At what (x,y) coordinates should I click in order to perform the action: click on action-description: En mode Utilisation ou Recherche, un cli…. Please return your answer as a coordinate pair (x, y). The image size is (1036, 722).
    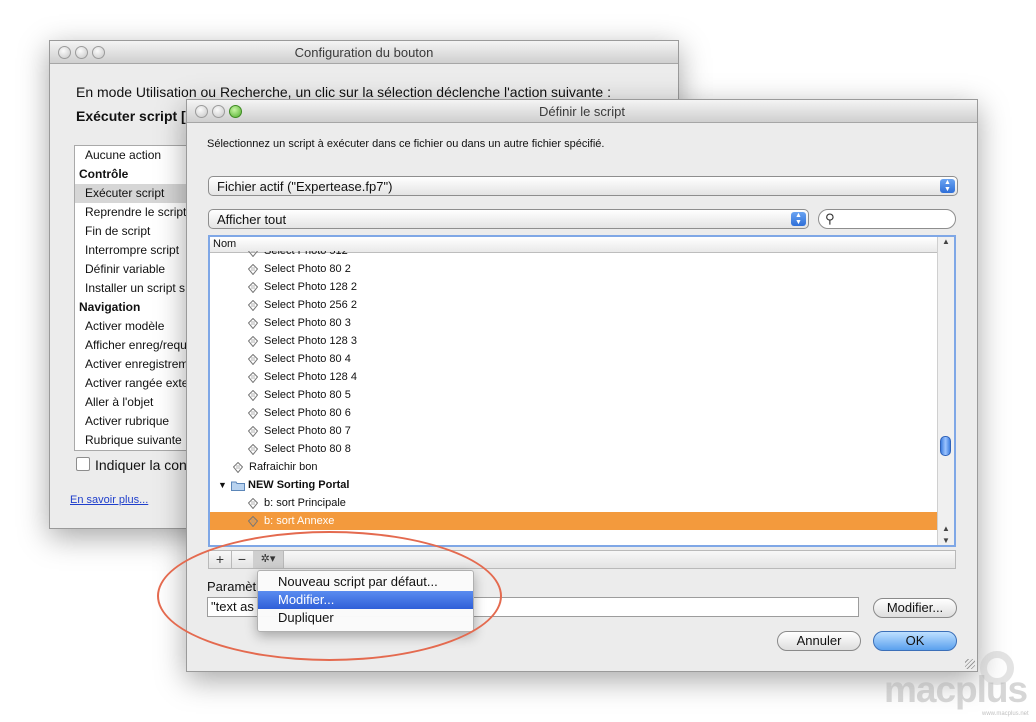
    Looking at the image, I should click on (343, 92).